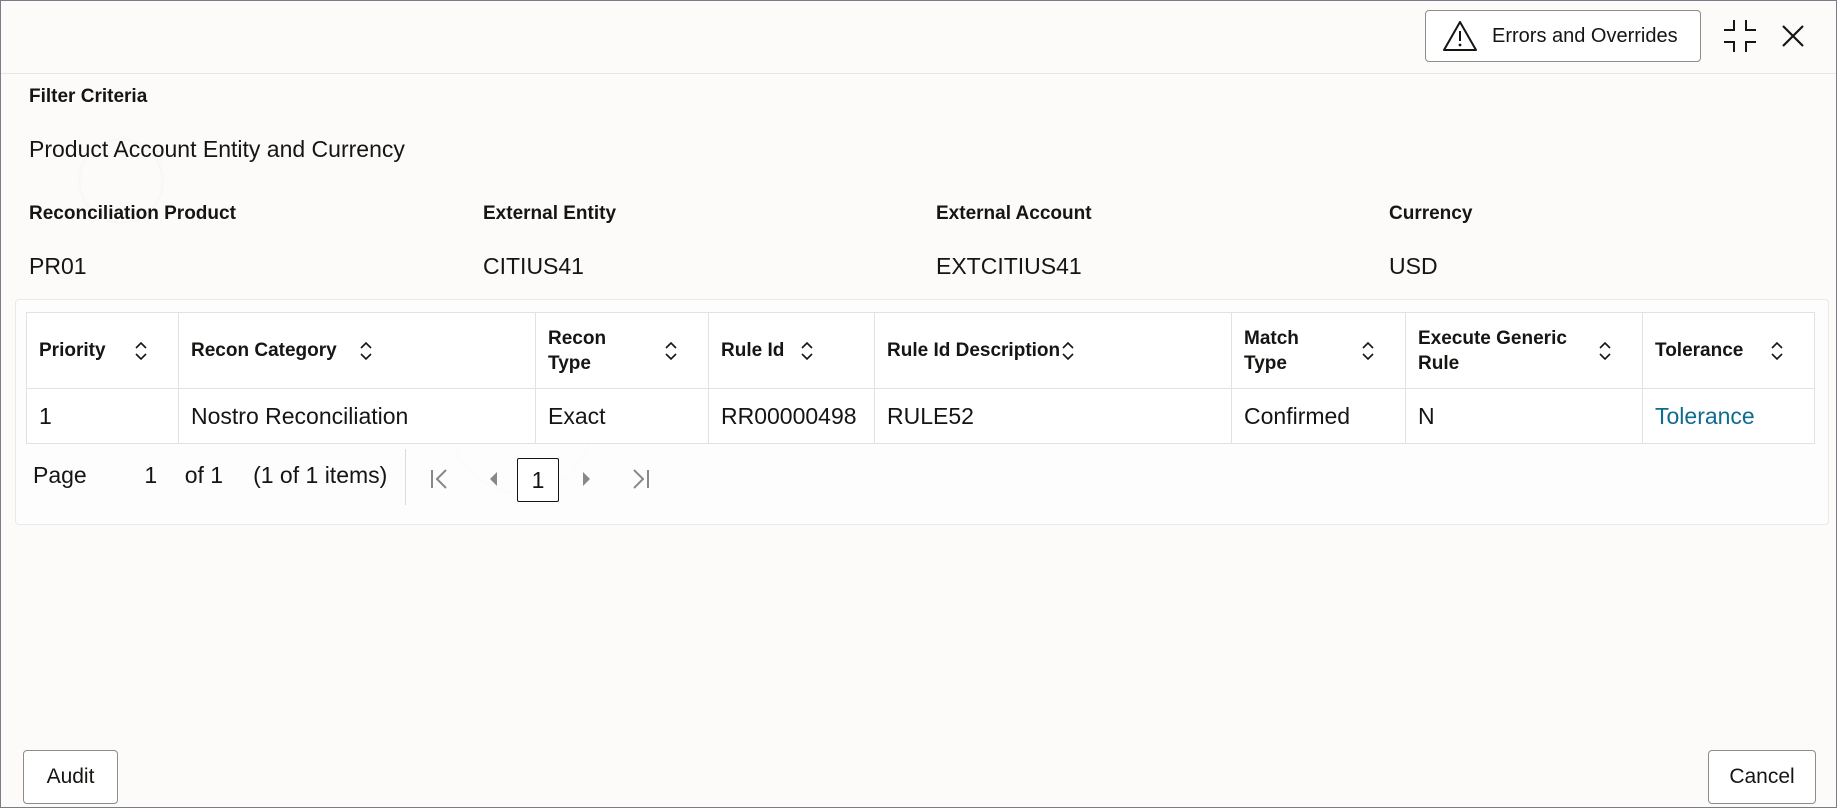  Describe the element at coordinates (577, 350) in the screenshot. I see `column-label: Recon Type` at that location.